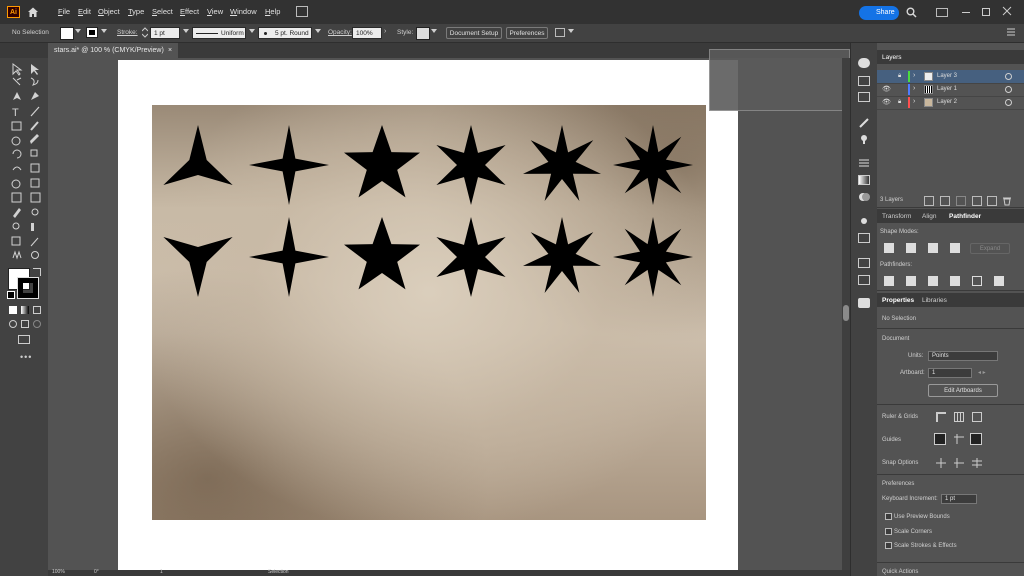  Describe the element at coordinates (977, 463) in the screenshot. I see `snap-to-pixel-icon` at that location.